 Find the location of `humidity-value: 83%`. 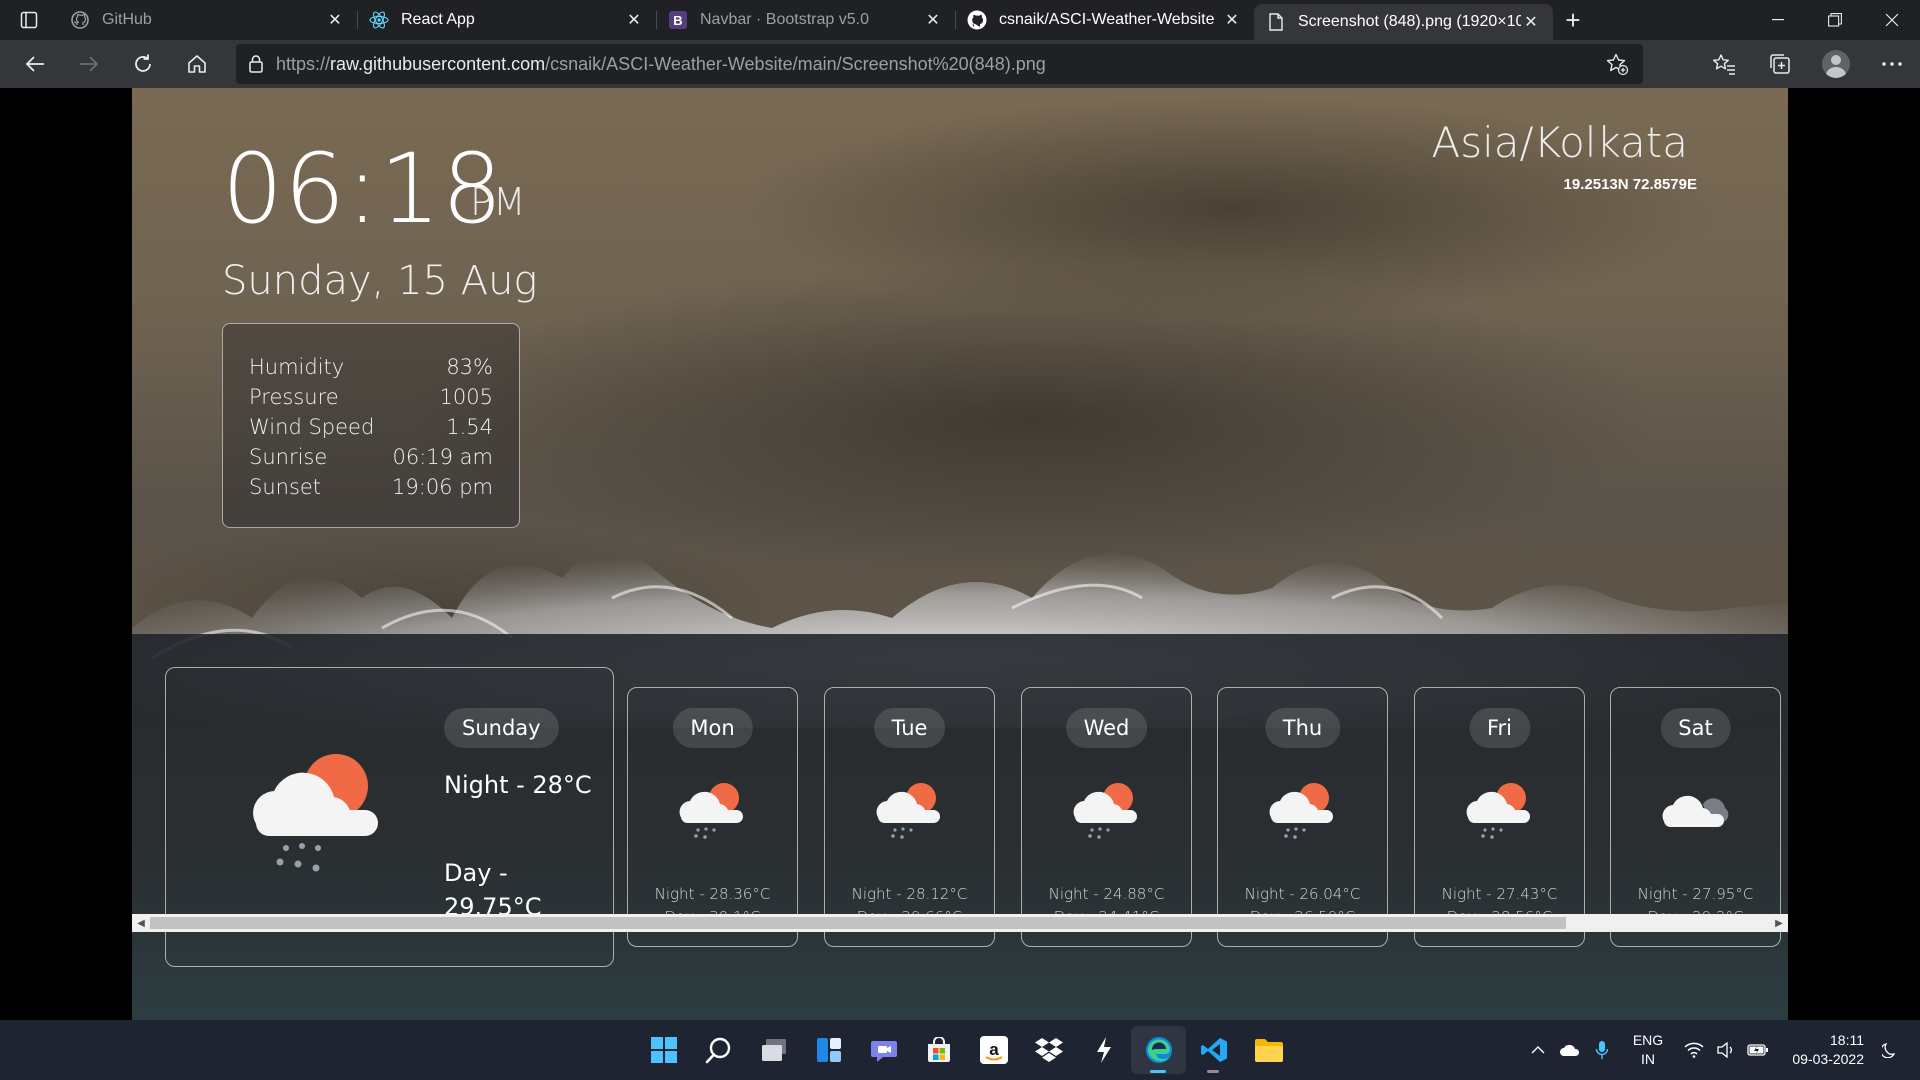

humidity-value: 83% is located at coordinates (469, 367).